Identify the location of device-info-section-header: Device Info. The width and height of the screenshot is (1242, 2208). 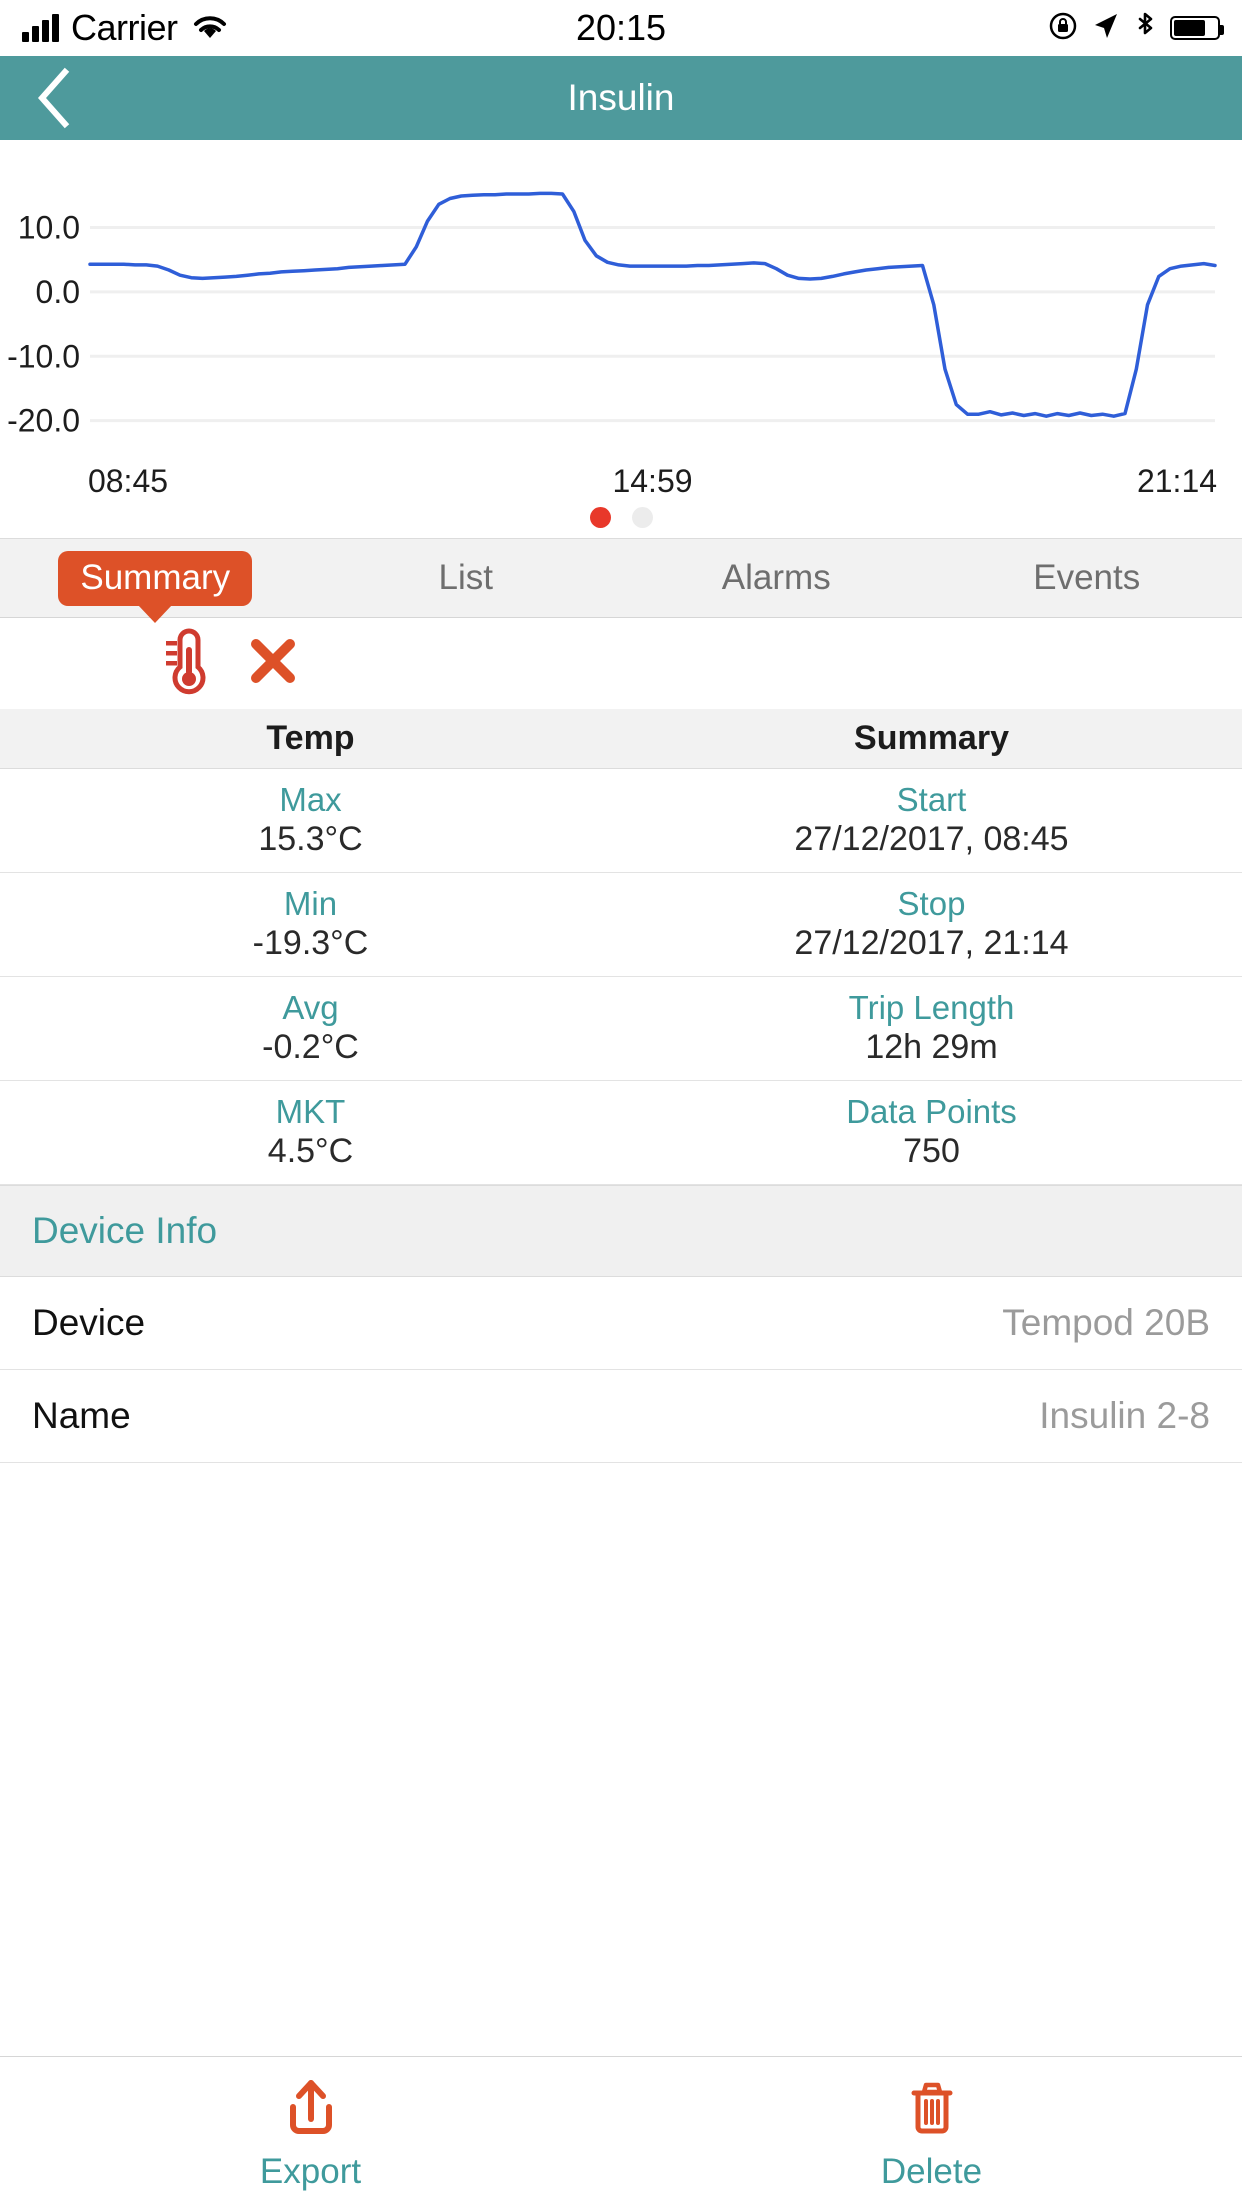
(621, 1231).